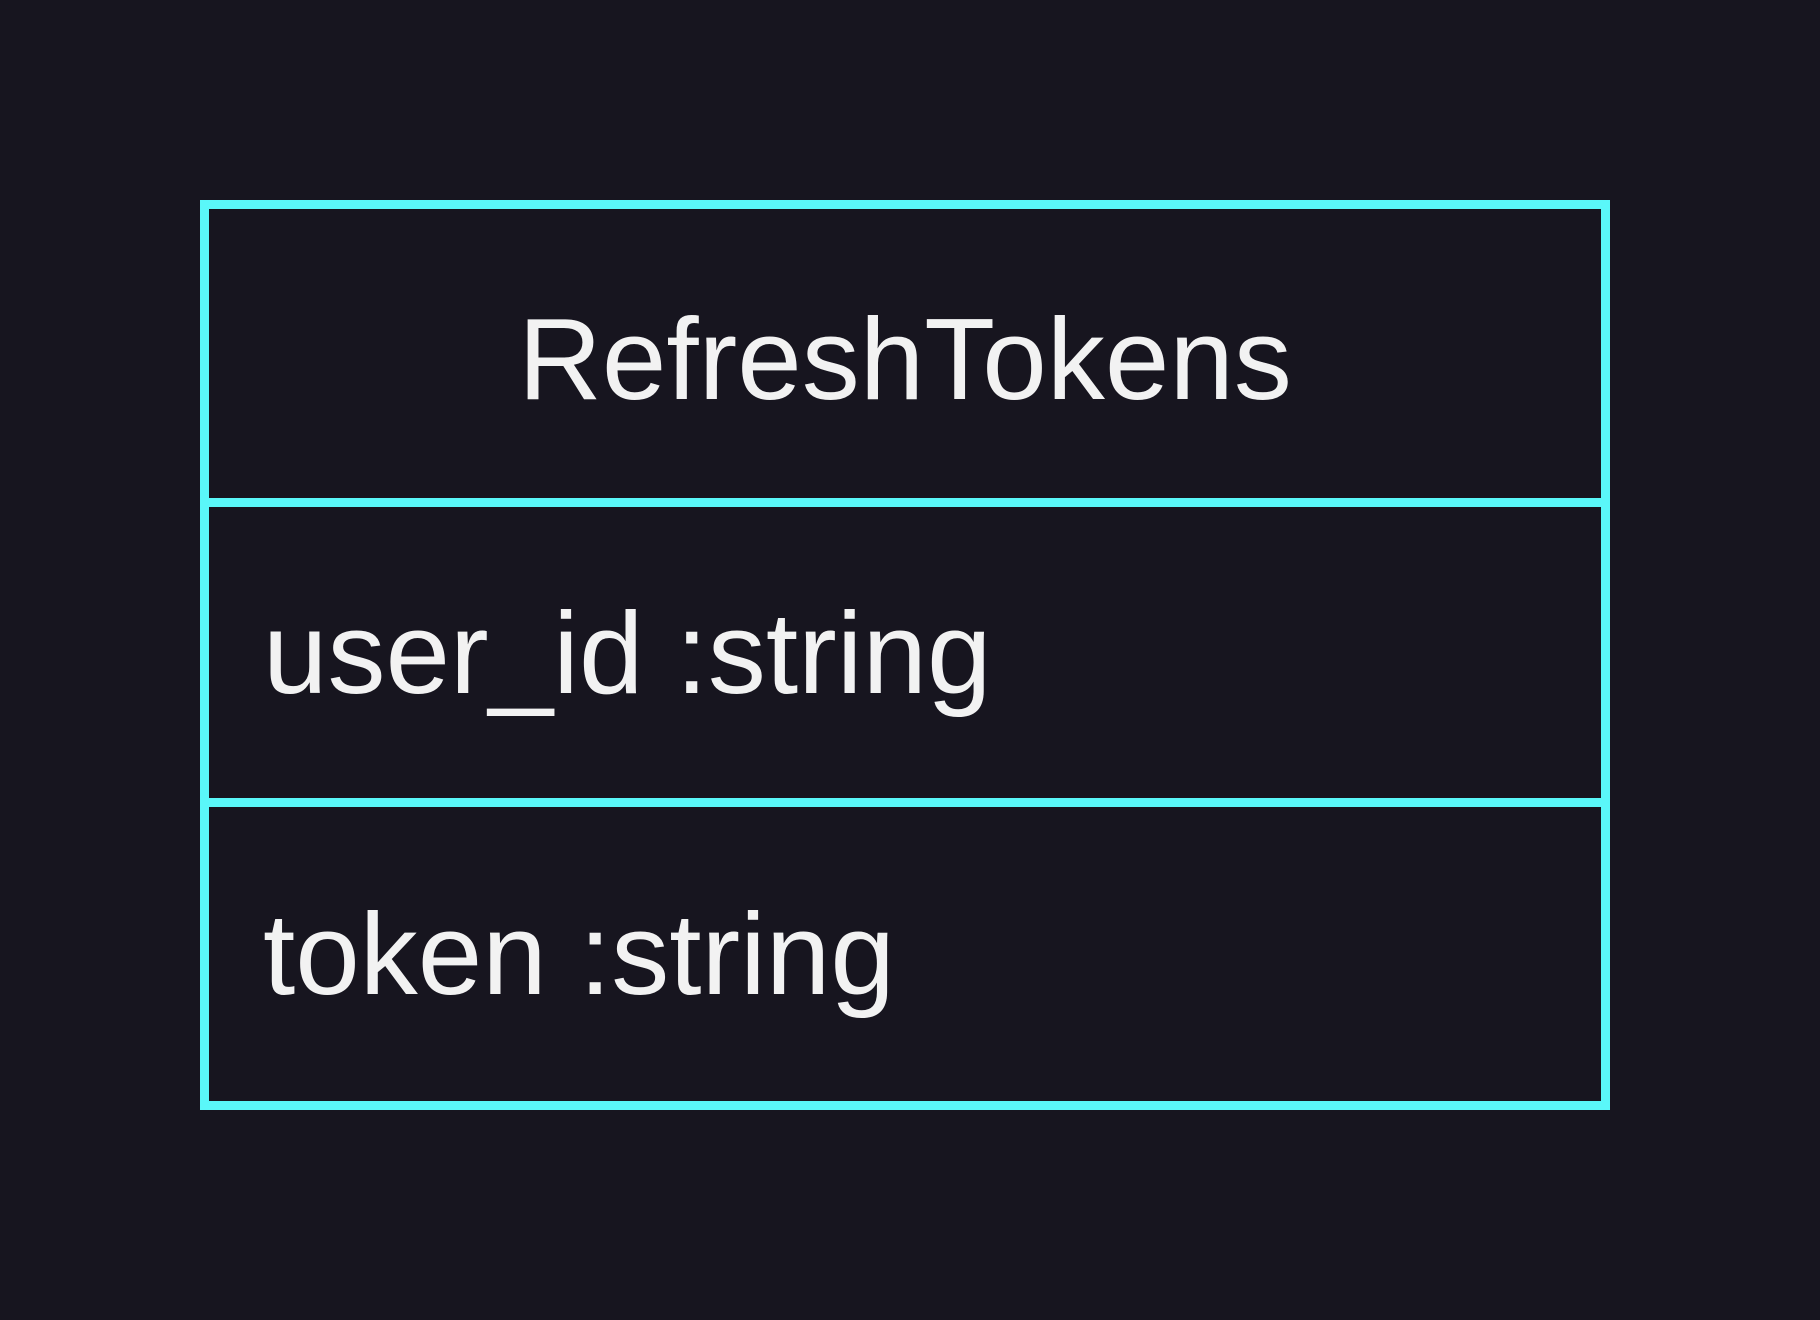 The width and height of the screenshot is (1820, 1320). What do you see at coordinates (579, 954) in the screenshot?
I see `attribute-label: token :string` at bounding box center [579, 954].